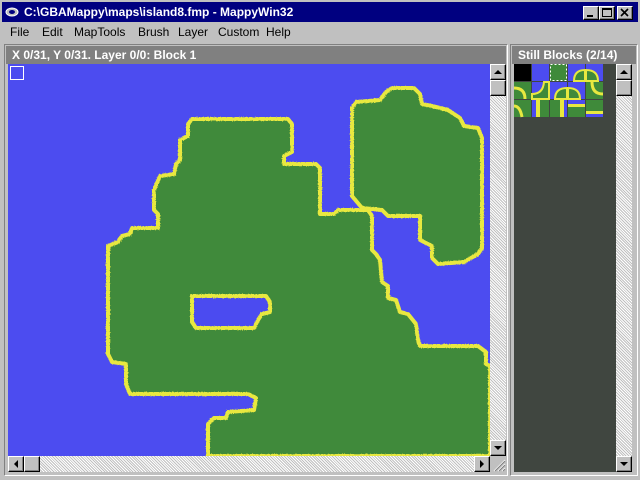 The image size is (640, 480). I want to click on arrow-left-icon, so click(16, 464).